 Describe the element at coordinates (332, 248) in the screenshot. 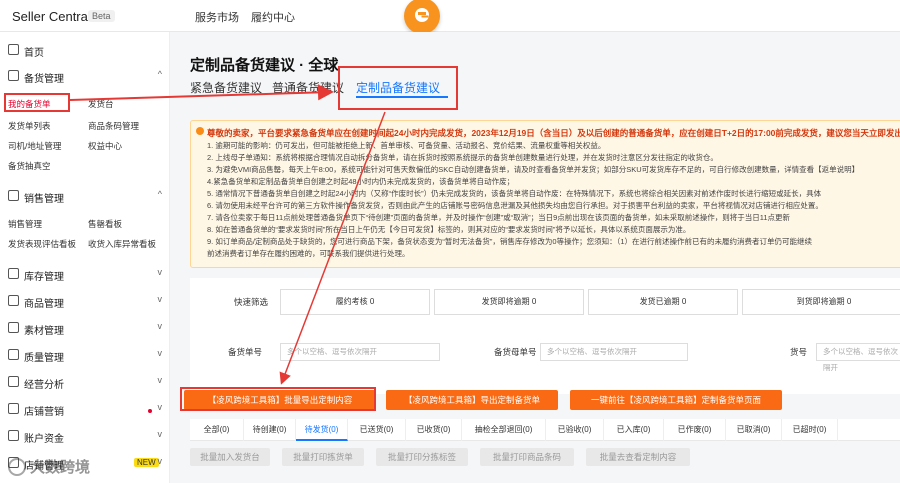

I see `annotation-arrow-to-export` at that location.